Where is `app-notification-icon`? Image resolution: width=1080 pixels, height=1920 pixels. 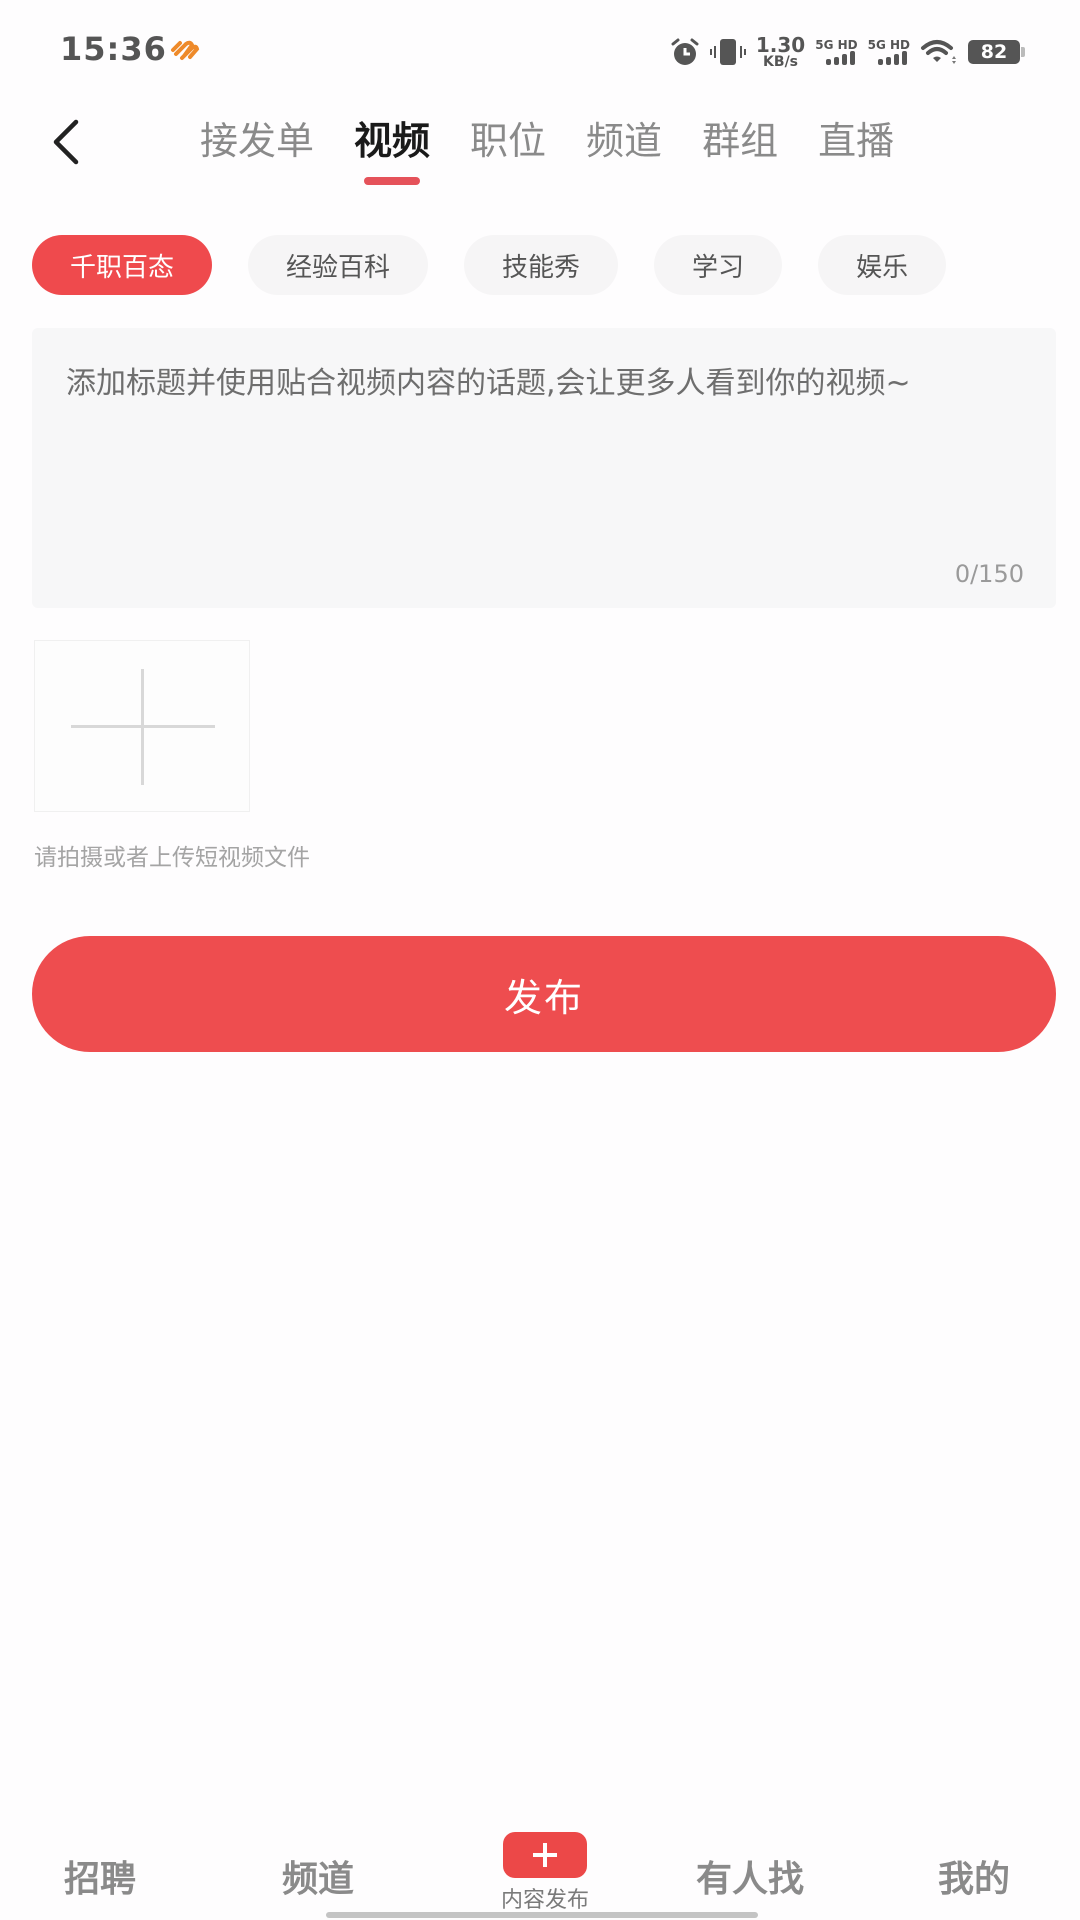
app-notification-icon is located at coordinates (185, 50).